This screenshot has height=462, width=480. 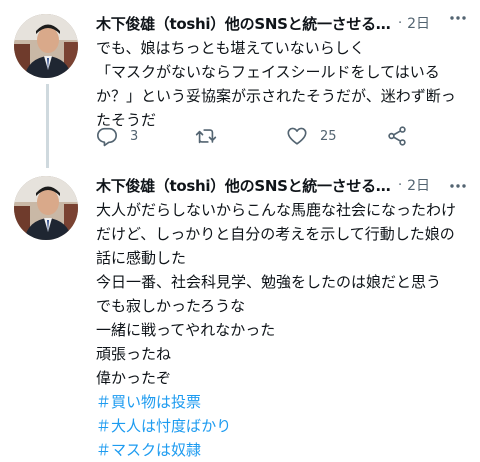 I want to click on reply-button: 3, so click(x=117, y=136).